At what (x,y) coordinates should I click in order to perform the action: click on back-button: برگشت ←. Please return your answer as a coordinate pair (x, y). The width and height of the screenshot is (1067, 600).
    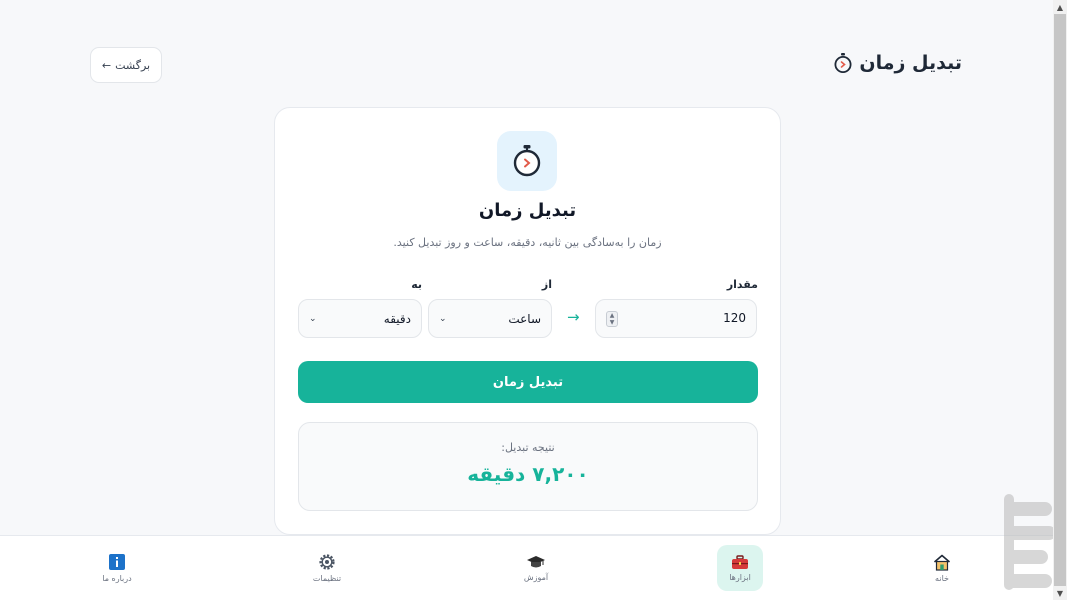
    Looking at the image, I should click on (126, 65).